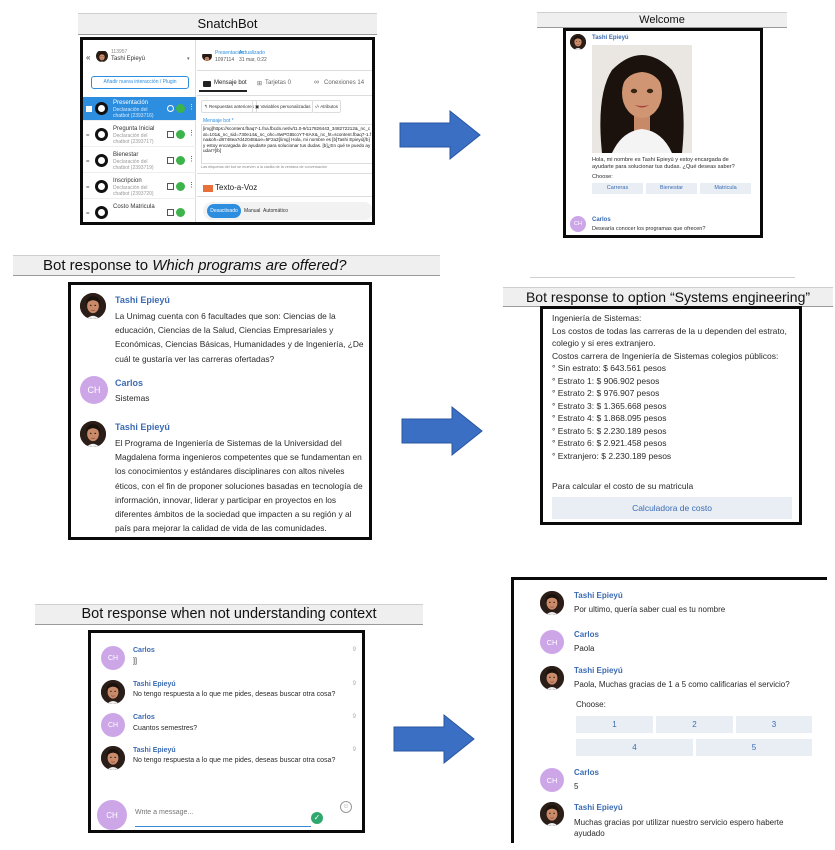  What do you see at coordinates (133, 113) in the screenshot?
I see `sidebar-item-sub: Declaración del chatbot (2393716)` at bounding box center [133, 113].